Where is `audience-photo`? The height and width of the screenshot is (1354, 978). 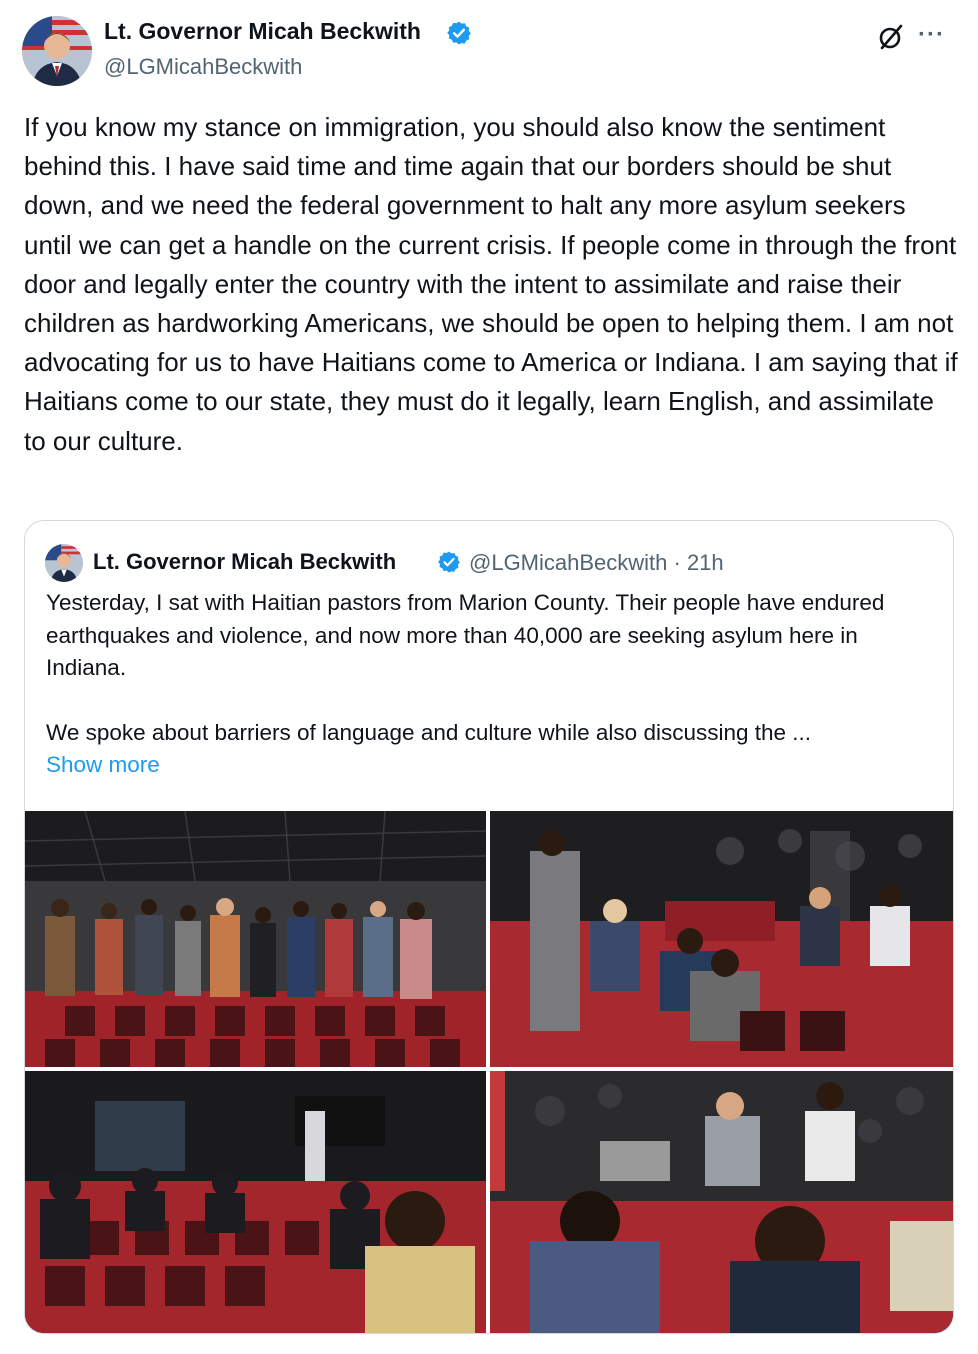
audience-photo is located at coordinates (255, 1202).